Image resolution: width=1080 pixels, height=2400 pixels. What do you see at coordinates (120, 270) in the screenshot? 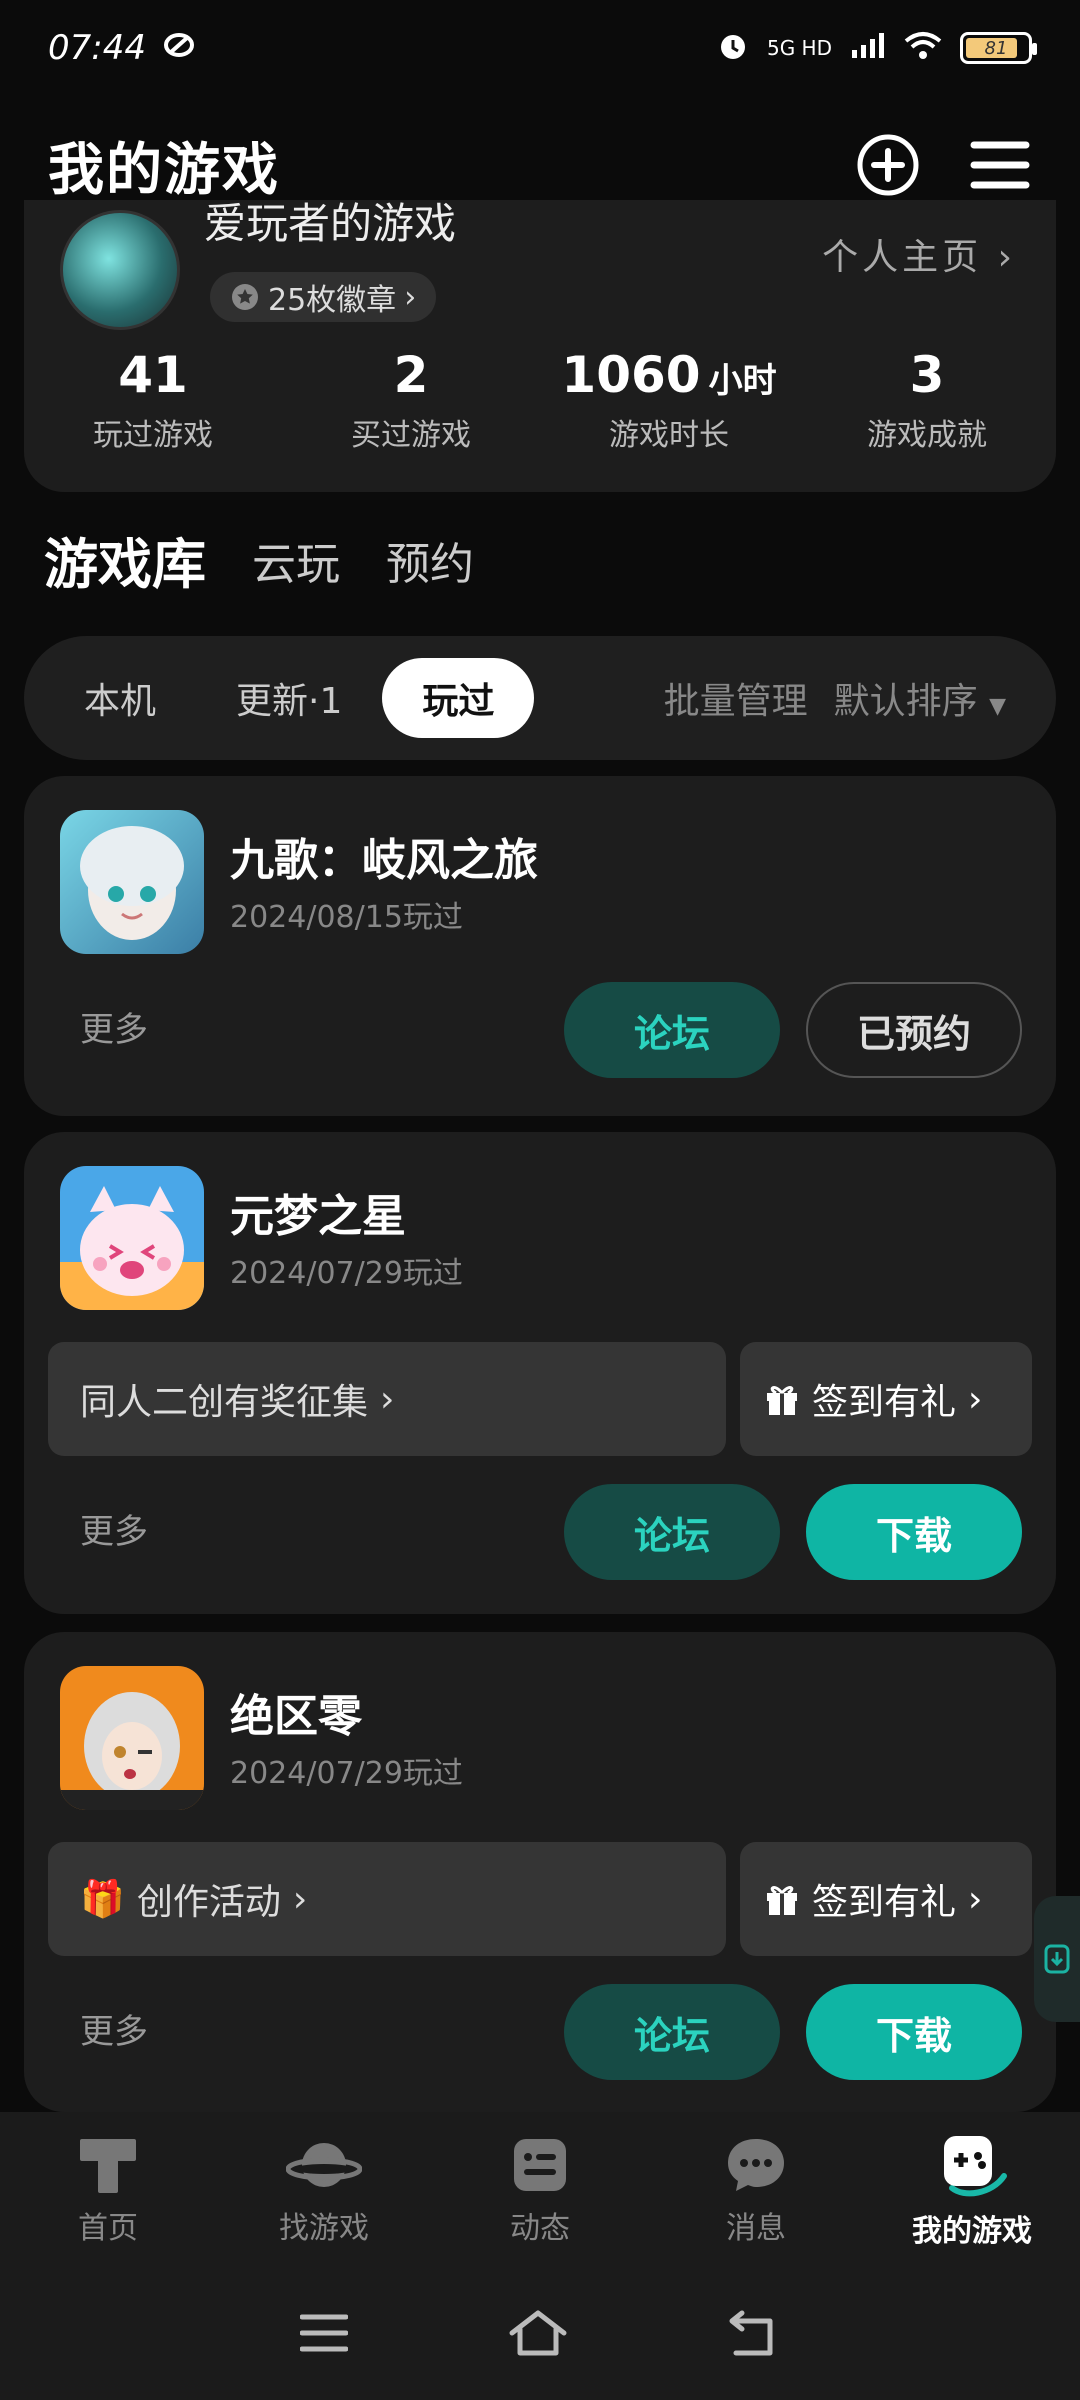
I see `avatar` at bounding box center [120, 270].